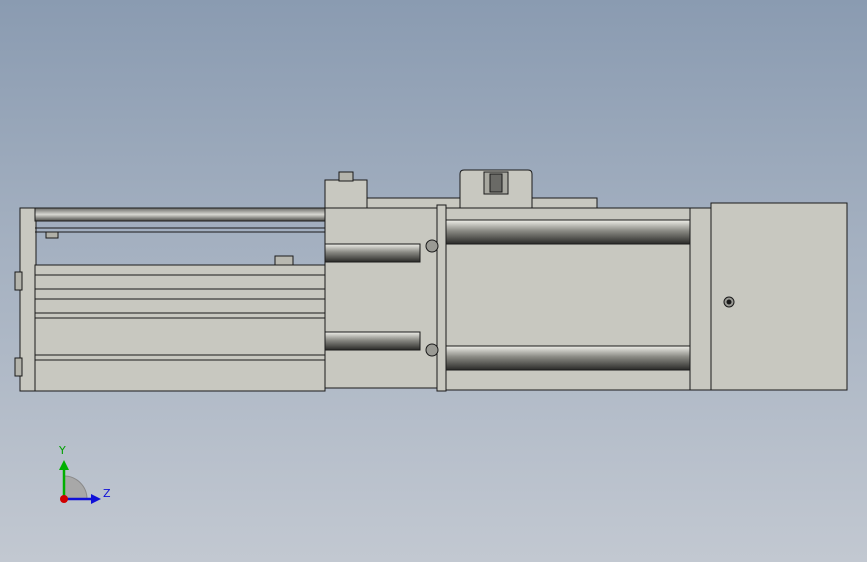 The image size is (867, 562). I want to click on carriage-clamp-left, so click(346, 195).